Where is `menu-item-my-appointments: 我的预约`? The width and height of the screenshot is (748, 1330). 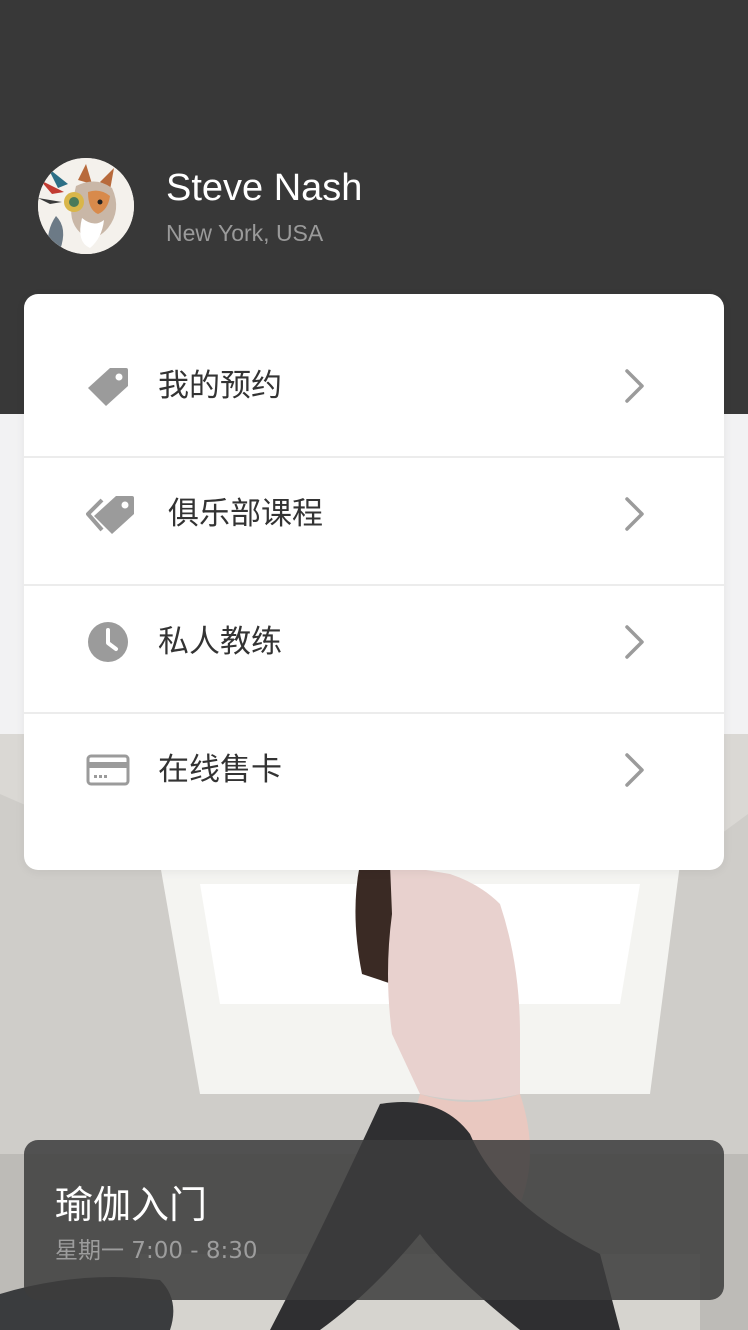
menu-item-my-appointments: 我的预约 is located at coordinates (374, 394).